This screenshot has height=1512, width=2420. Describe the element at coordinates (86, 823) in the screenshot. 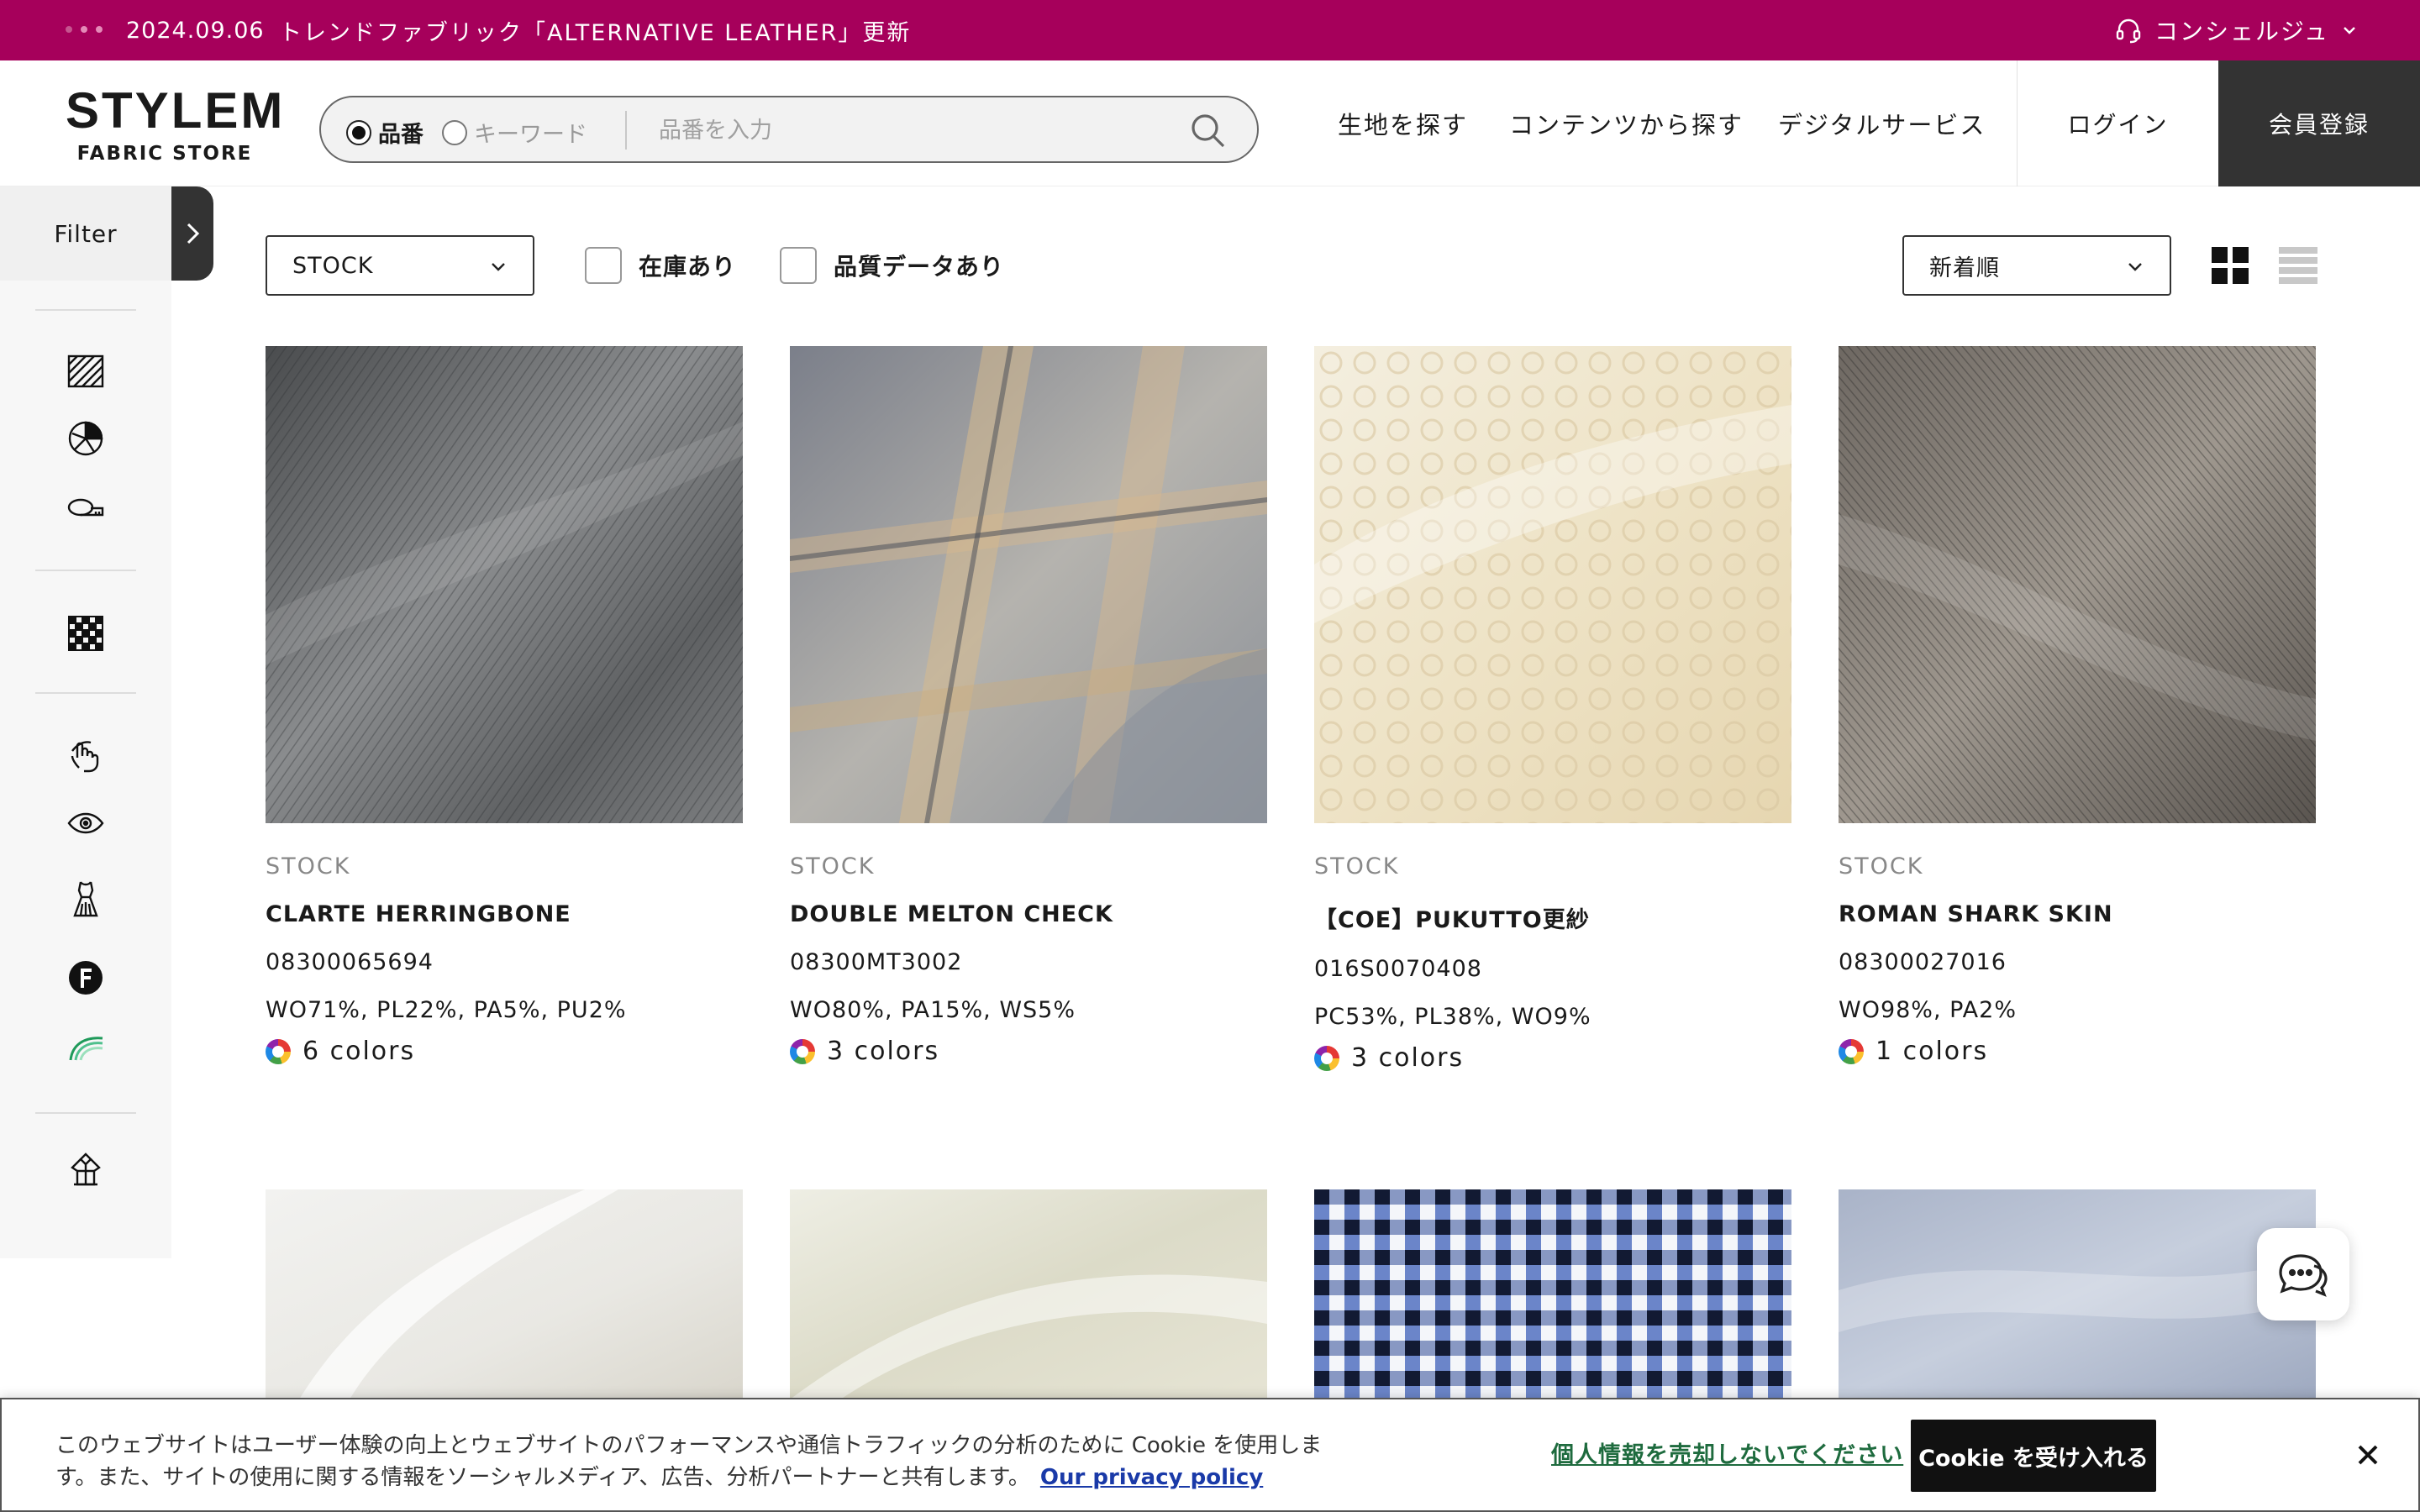

I see `eye-icon` at that location.